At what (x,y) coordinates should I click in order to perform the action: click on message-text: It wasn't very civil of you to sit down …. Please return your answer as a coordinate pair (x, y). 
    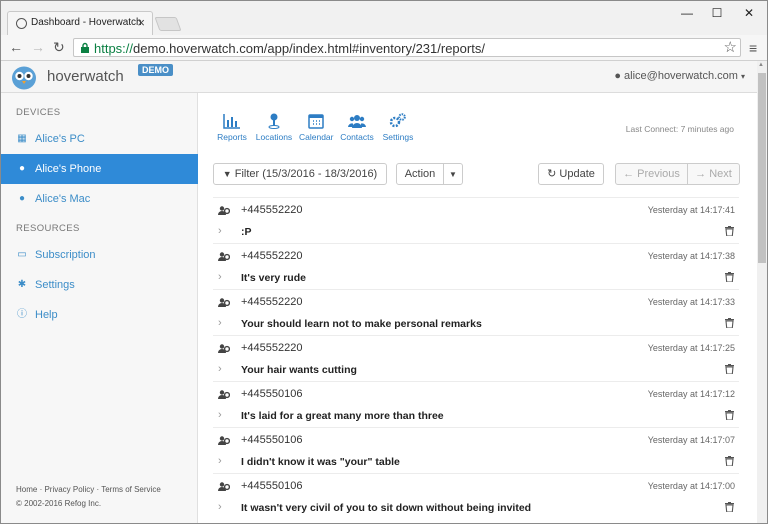
    Looking at the image, I should click on (386, 508).